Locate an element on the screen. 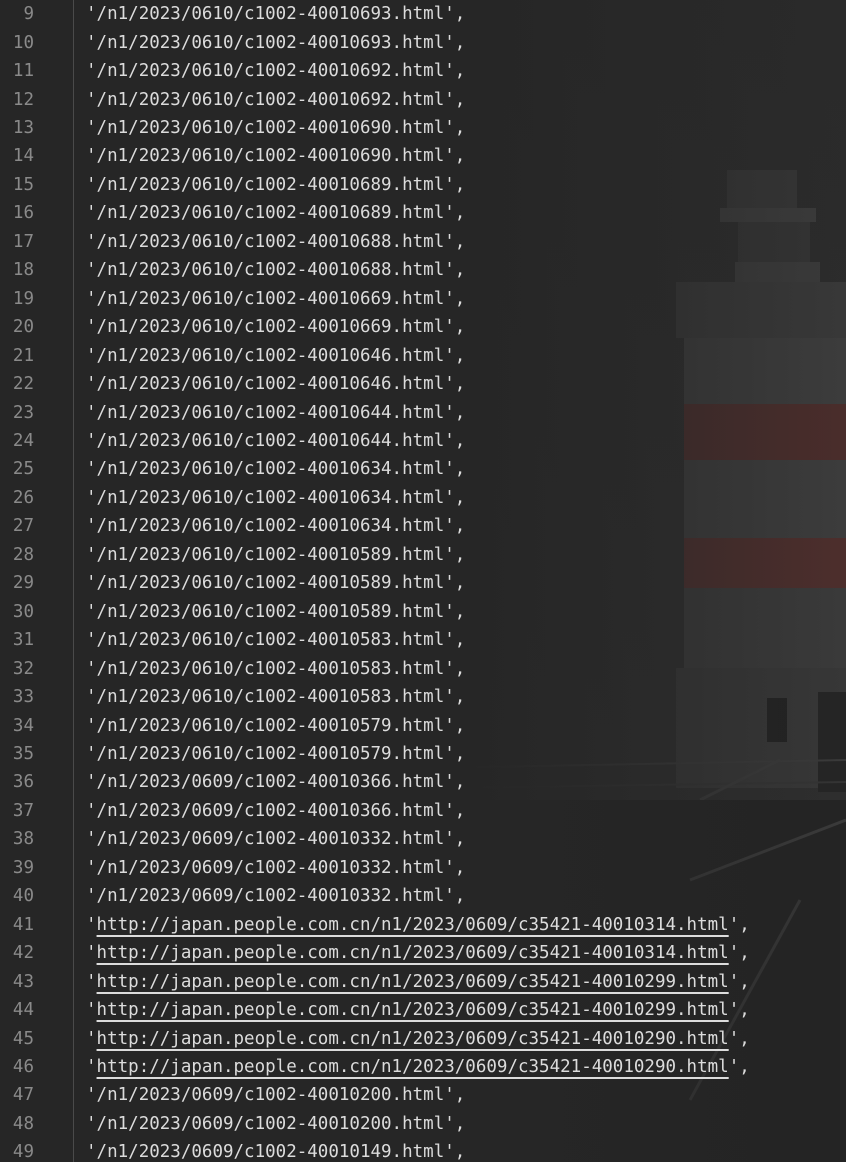 The image size is (846, 1162). code-line: 22 '/n1/2023/0610/c1002-40010646.html', is located at coordinates (423, 384).